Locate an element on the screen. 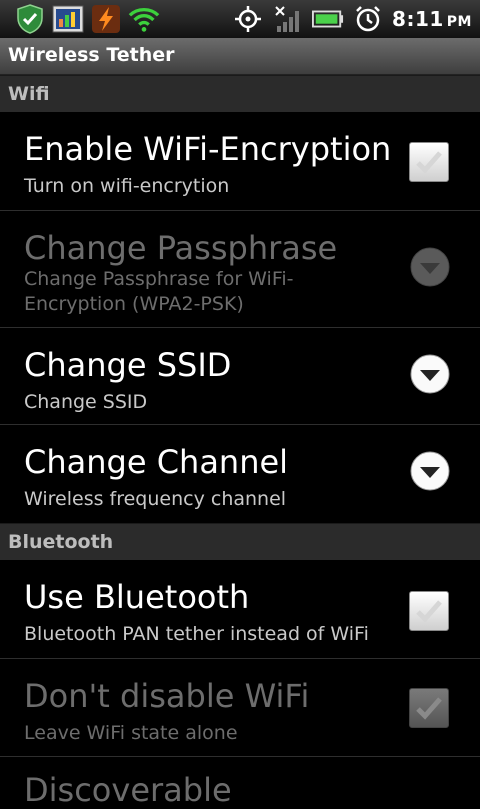 This screenshot has height=809, width=480. pref-title: Don't disable WiFi is located at coordinates (167, 696).